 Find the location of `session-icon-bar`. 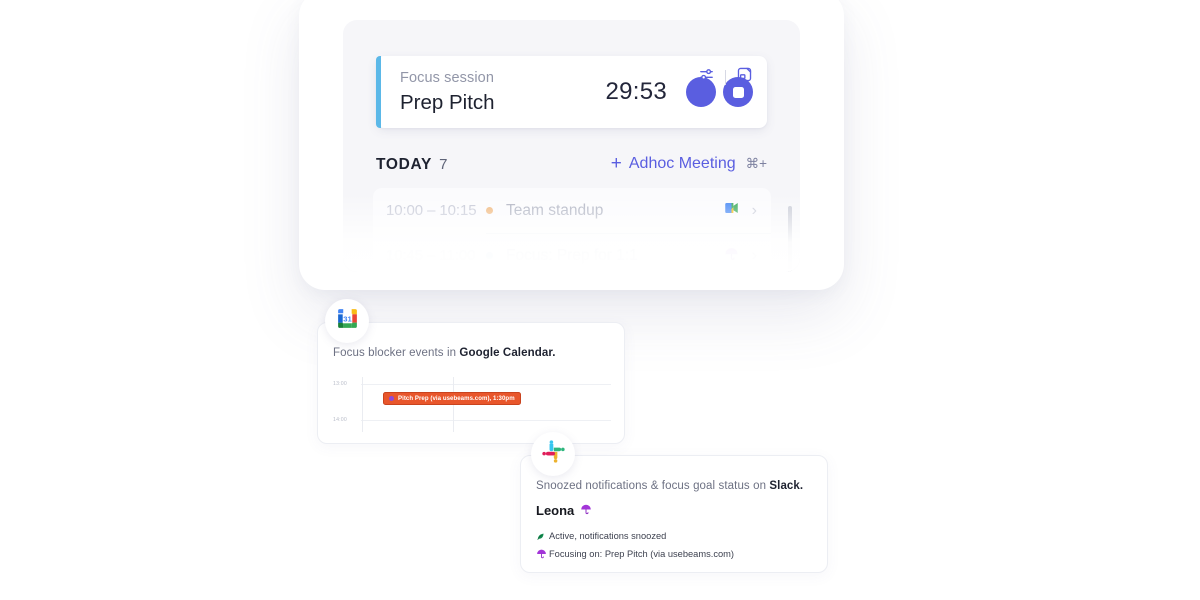

session-icon-bar is located at coordinates (725, 77).